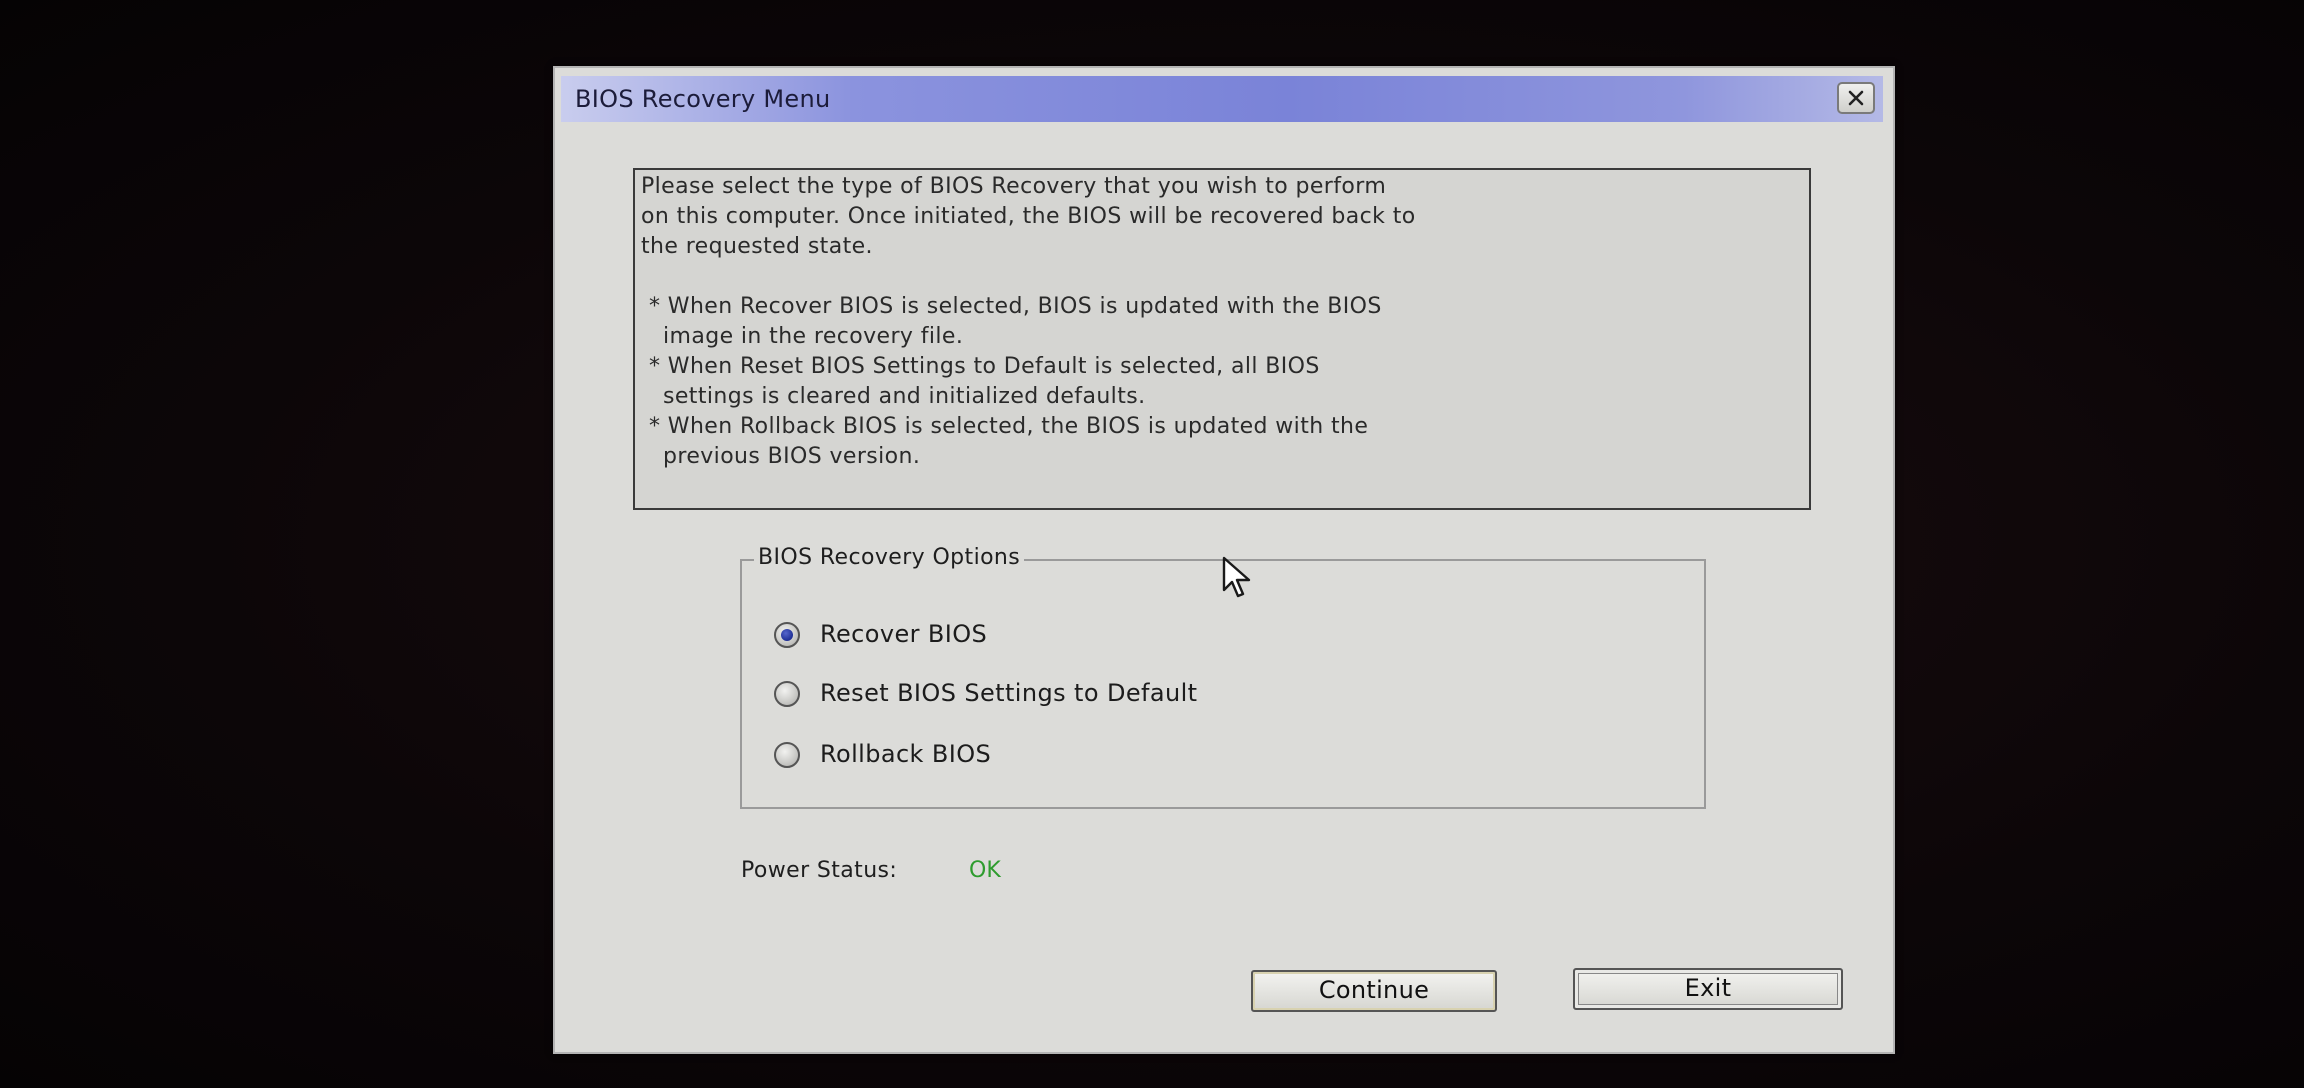  What do you see at coordinates (819, 870) in the screenshot?
I see `power-status-label: Power Status:` at bounding box center [819, 870].